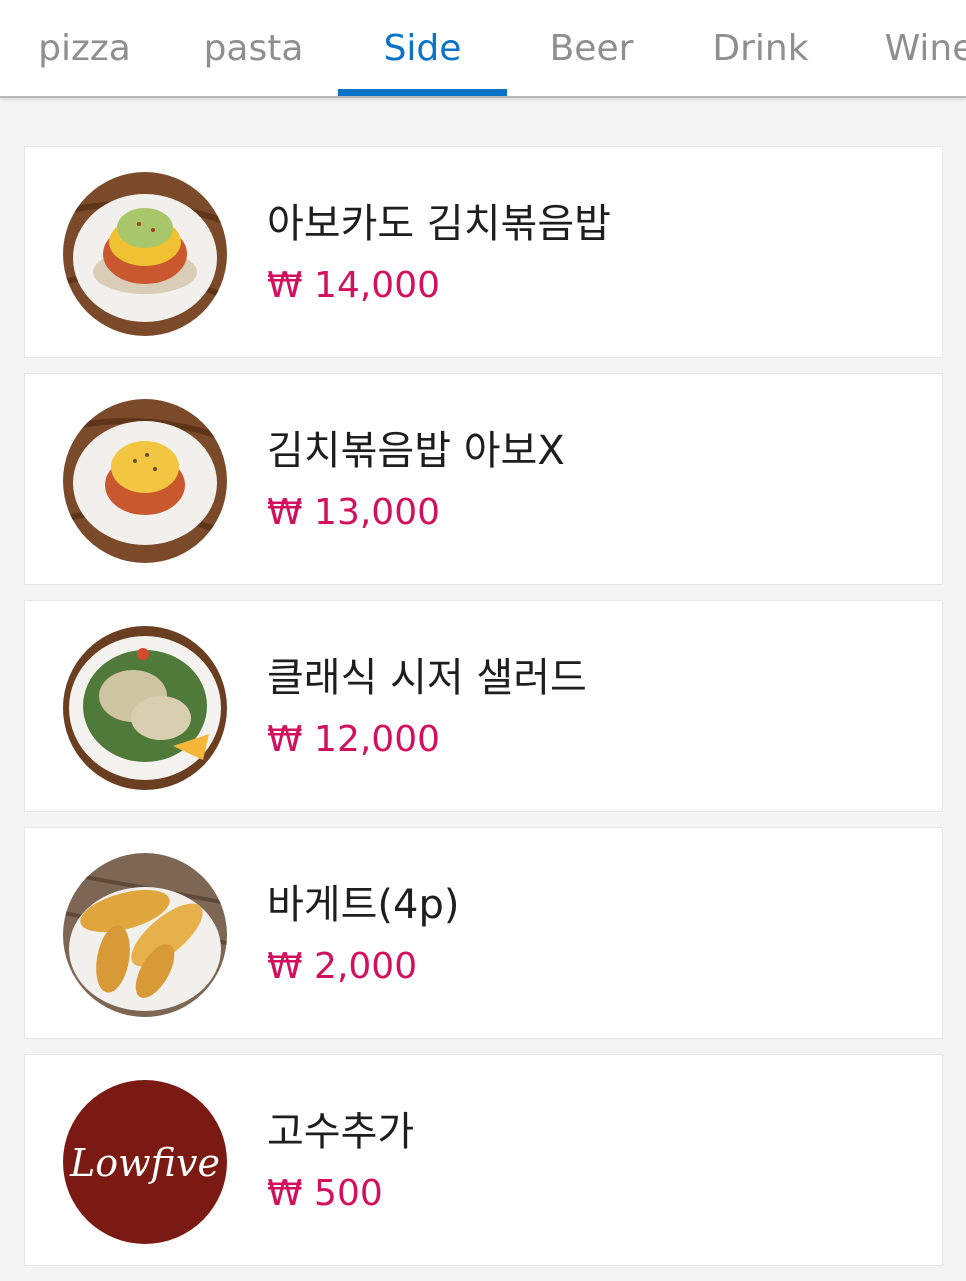 The height and width of the screenshot is (1281, 966). Describe the element at coordinates (363, 905) in the screenshot. I see `menu-item-name: 바게트(4p)` at that location.